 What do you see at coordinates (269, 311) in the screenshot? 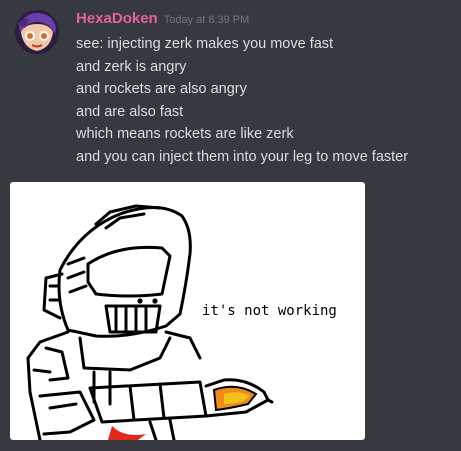
I see `doodle-caption: it's not working` at bounding box center [269, 311].